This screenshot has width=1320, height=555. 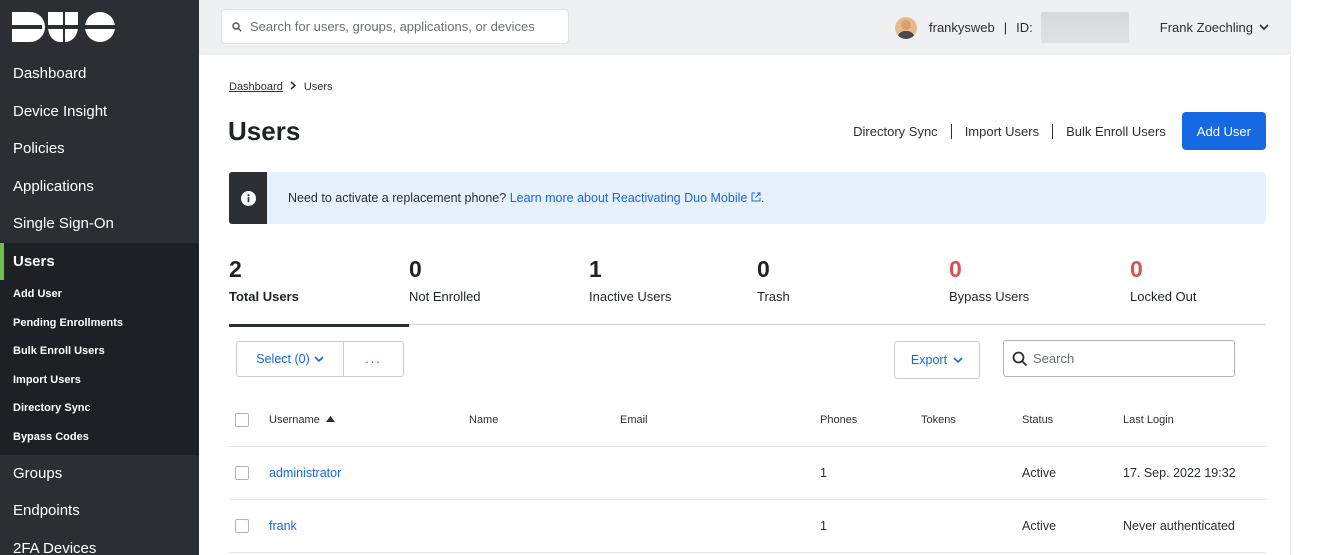 I want to click on column-name: Name, so click(x=483, y=419).